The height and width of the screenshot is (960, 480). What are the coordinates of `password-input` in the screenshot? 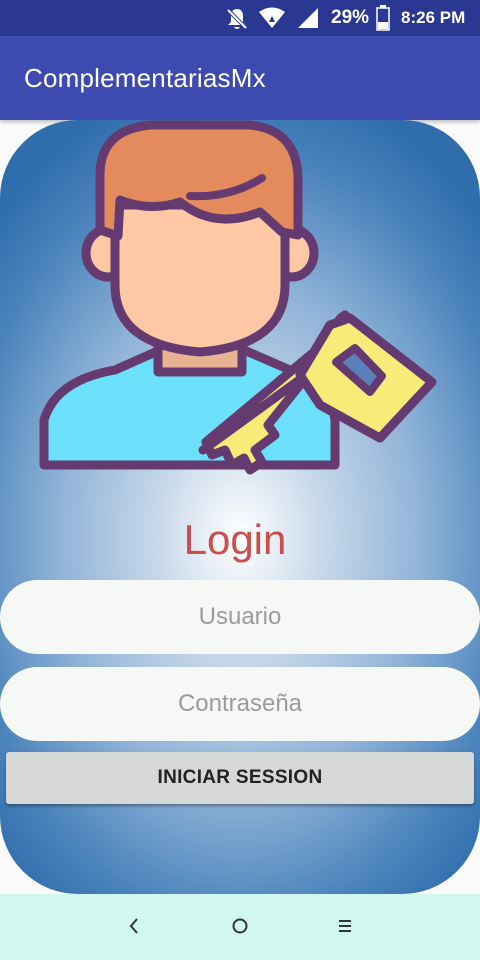 It's located at (240, 704).